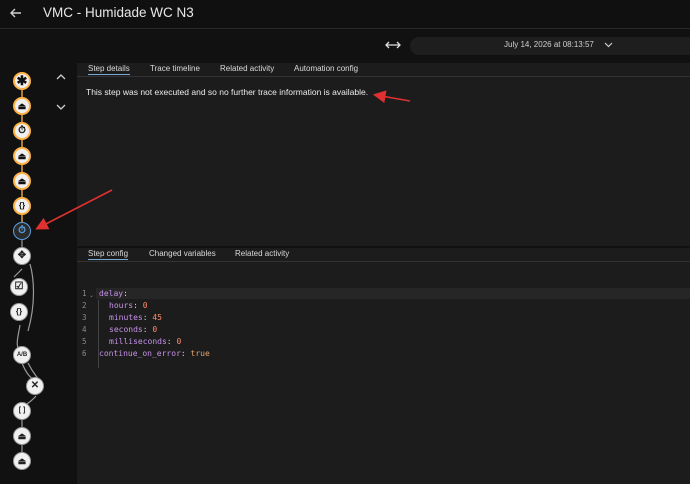  What do you see at coordinates (391, 96) in the screenshot?
I see `annotation-arrow-message` at bounding box center [391, 96].